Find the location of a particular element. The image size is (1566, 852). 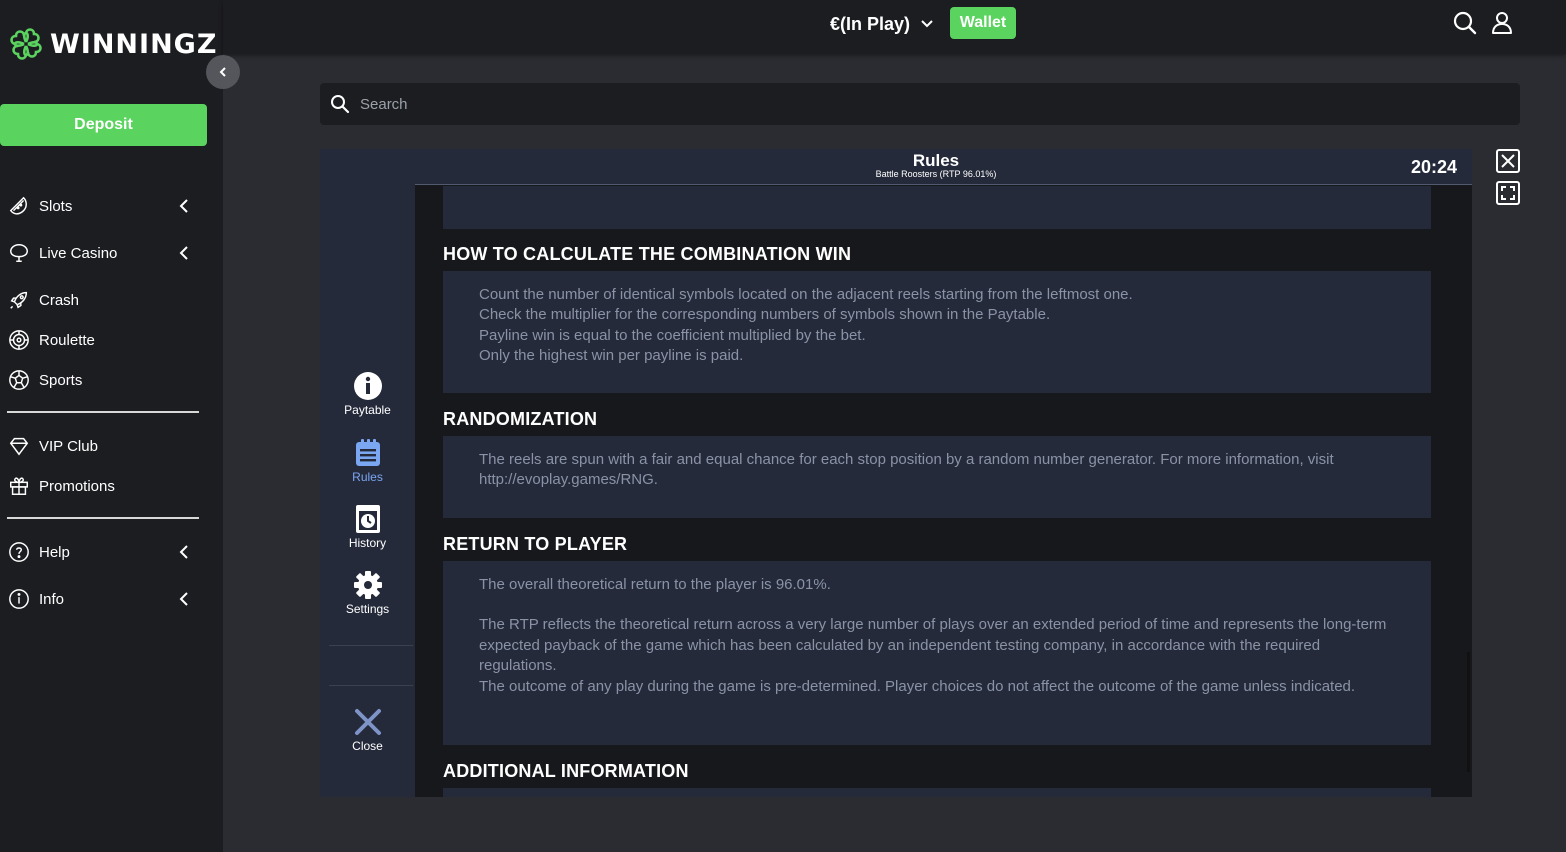

game-close-button: Close is located at coordinates (367, 730).